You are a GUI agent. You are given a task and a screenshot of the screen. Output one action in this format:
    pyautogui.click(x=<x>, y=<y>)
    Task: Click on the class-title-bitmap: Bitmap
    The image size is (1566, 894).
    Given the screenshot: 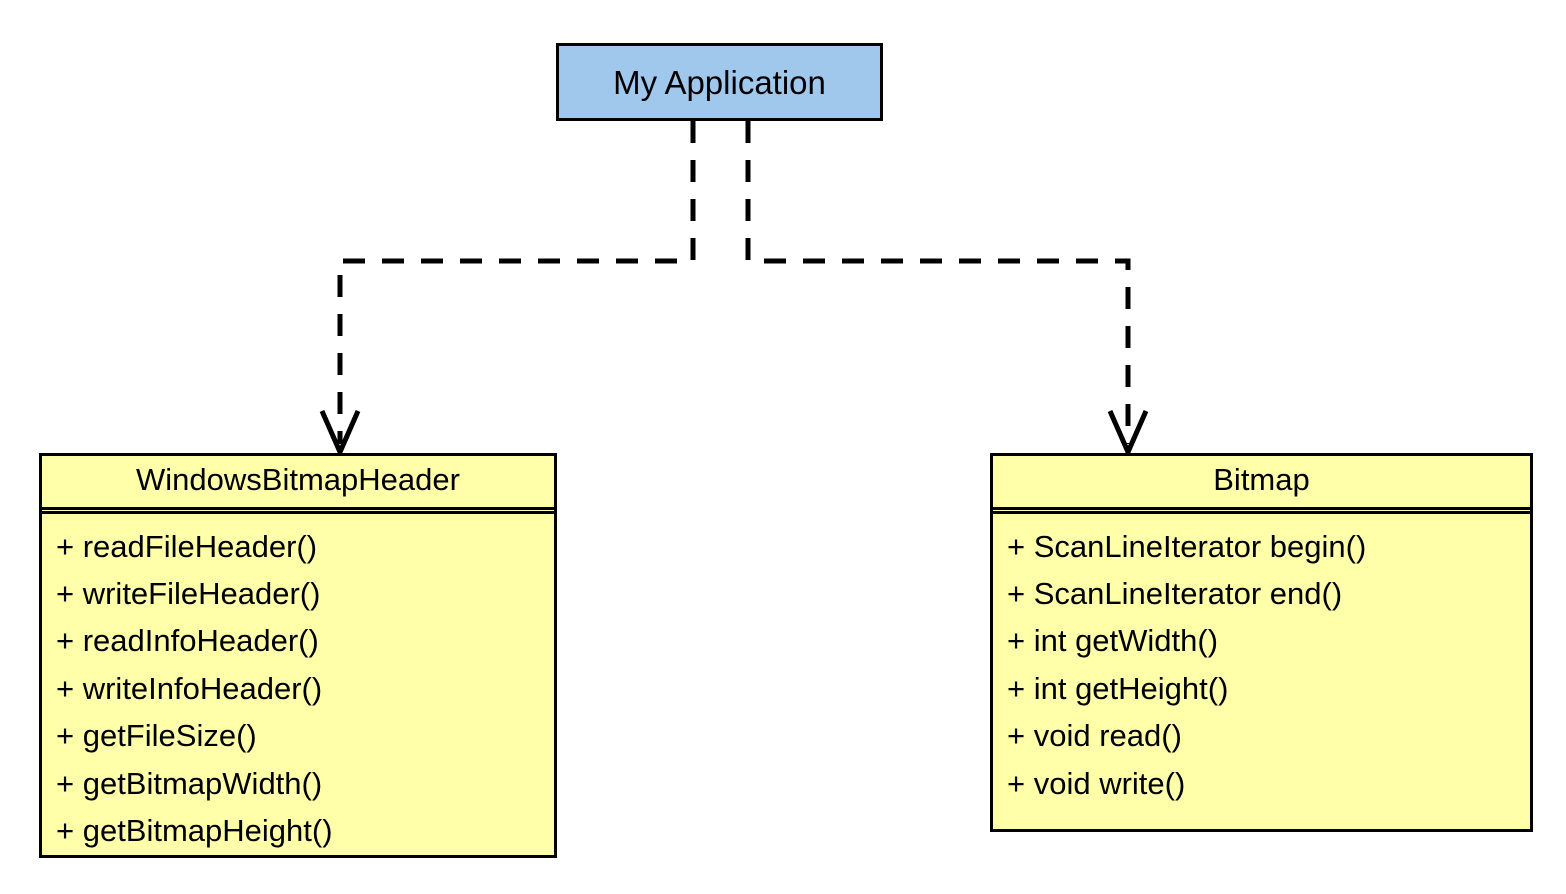 What is the action you would take?
    pyautogui.click(x=1261, y=479)
    